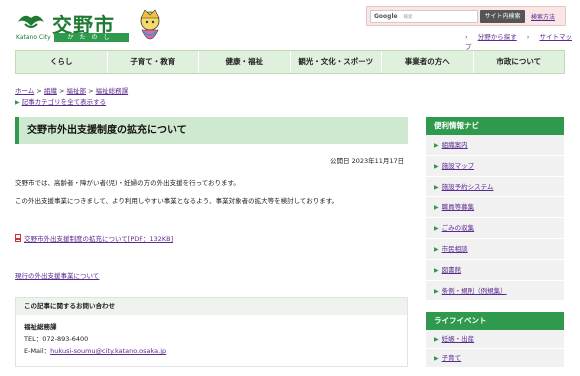  Describe the element at coordinates (127, 183) in the screenshot. I see `body-paragraph: 交野市では、高齢者・障がい者(児)・妊婦の方の外出支援を行っております。` at that location.